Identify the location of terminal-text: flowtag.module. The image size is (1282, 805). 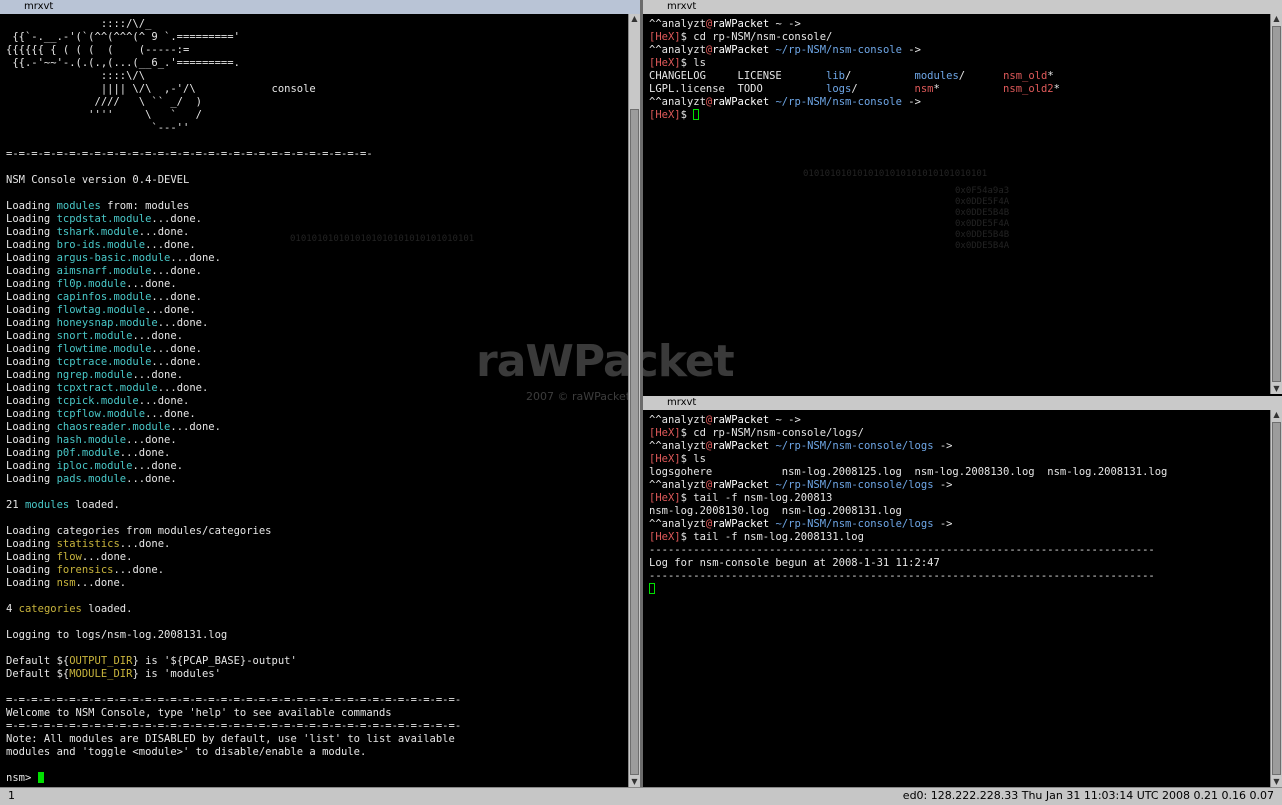
(101, 310).